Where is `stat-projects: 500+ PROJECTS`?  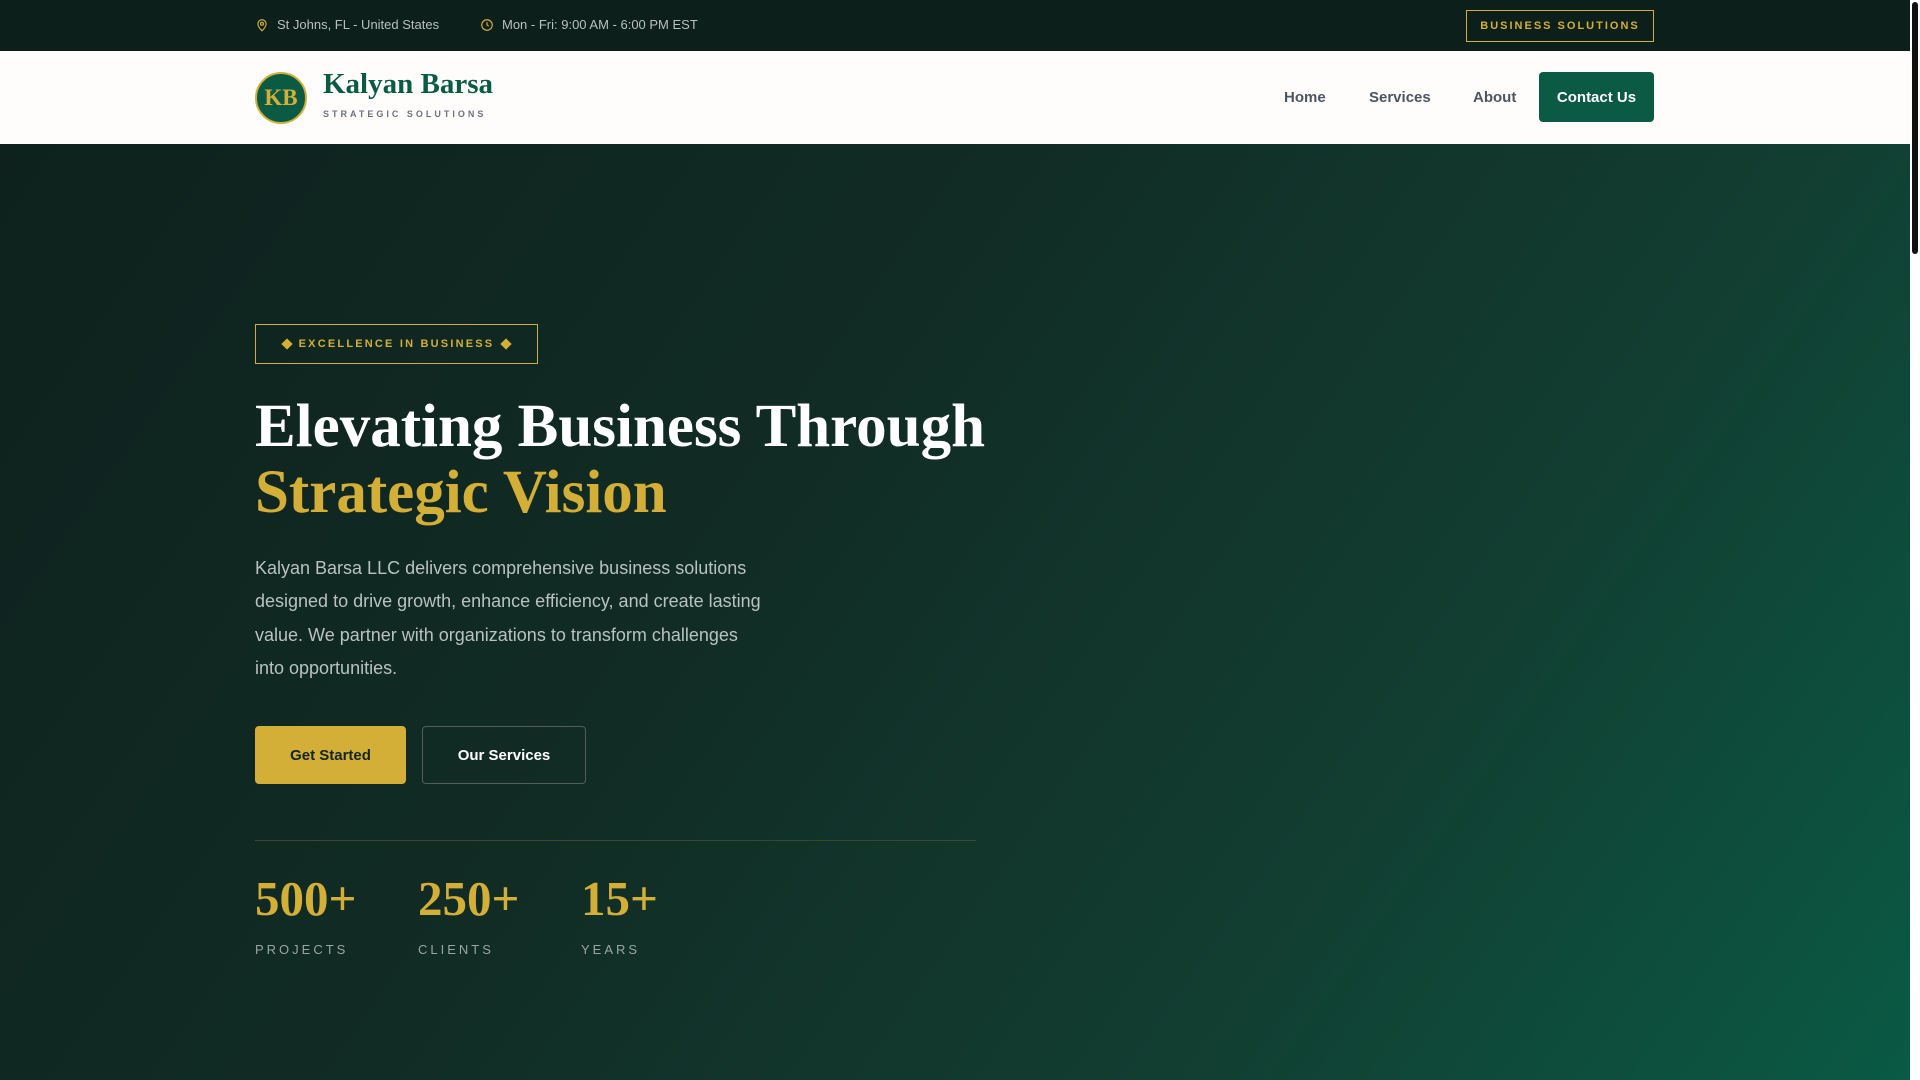 stat-projects: 500+ PROJECTS is located at coordinates (306, 914).